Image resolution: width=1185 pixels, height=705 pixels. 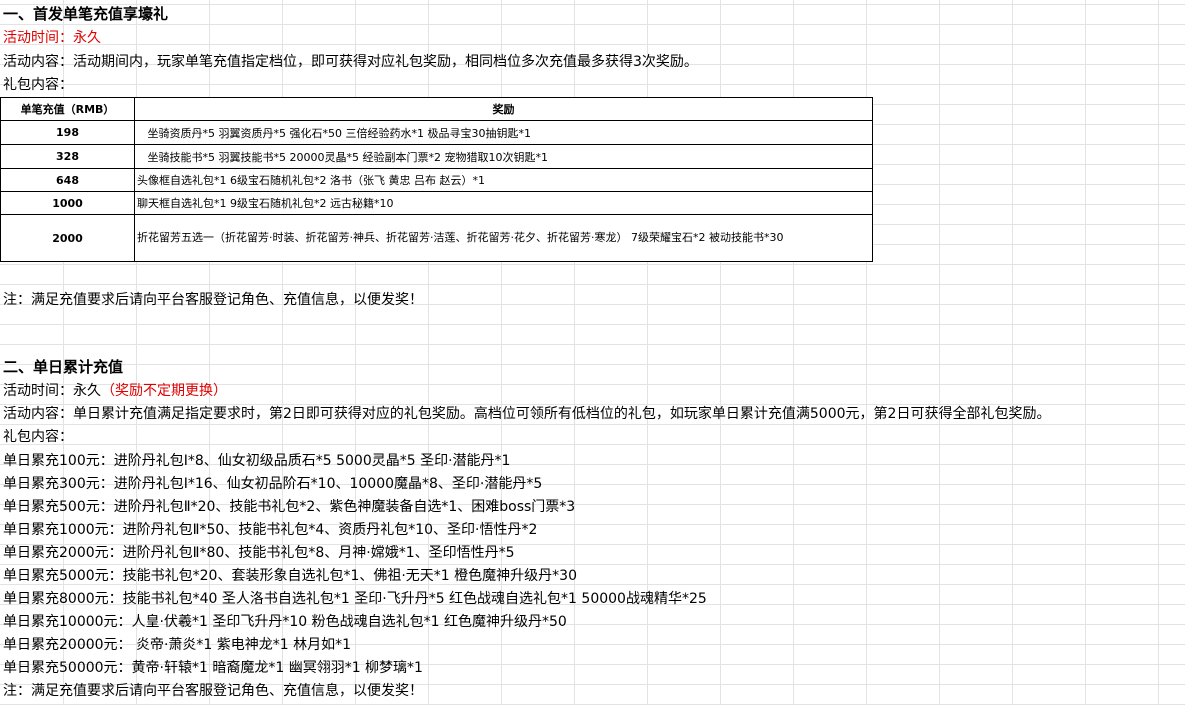 I want to click on header-amount: 单笔充值（RMB）, so click(x=67, y=109).